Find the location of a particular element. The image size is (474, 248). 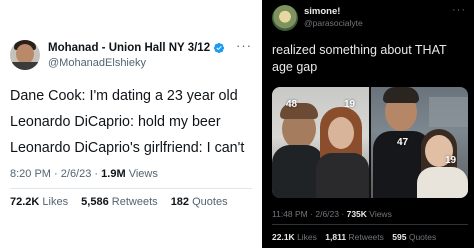

avatar-face is located at coordinates (25, 54).